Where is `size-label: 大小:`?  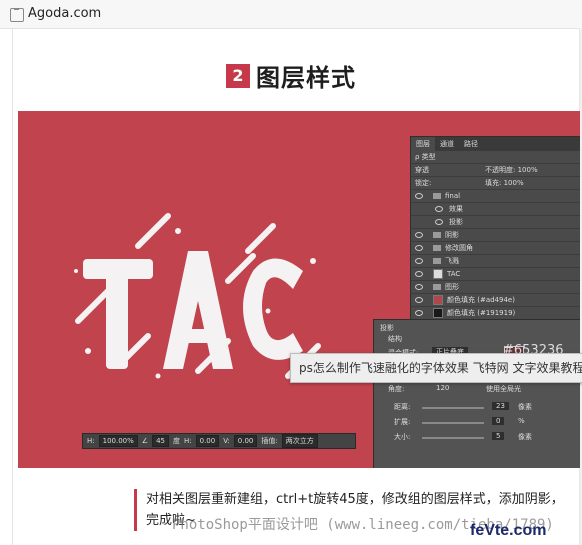 size-label: 大小: is located at coordinates (402, 437).